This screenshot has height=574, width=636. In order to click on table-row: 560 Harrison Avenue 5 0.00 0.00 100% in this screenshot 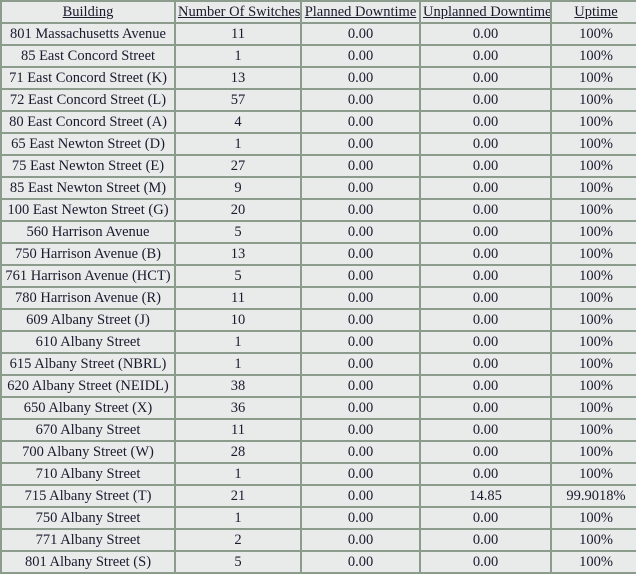, I will do `click(319, 232)`.